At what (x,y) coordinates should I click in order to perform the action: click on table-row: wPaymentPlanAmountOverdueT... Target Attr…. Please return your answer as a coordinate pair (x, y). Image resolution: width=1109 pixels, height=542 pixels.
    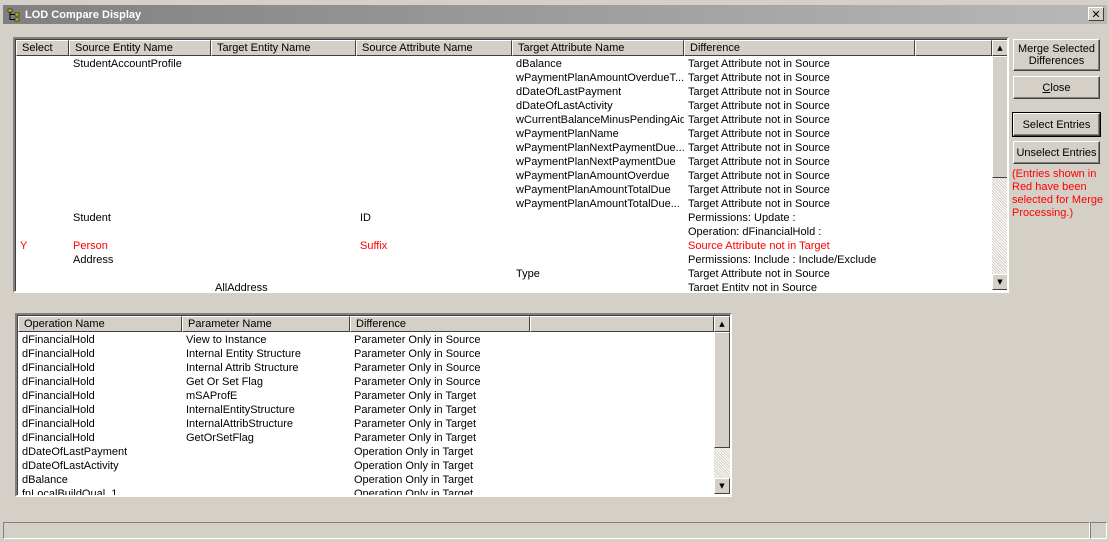
    Looking at the image, I should click on (465, 78).